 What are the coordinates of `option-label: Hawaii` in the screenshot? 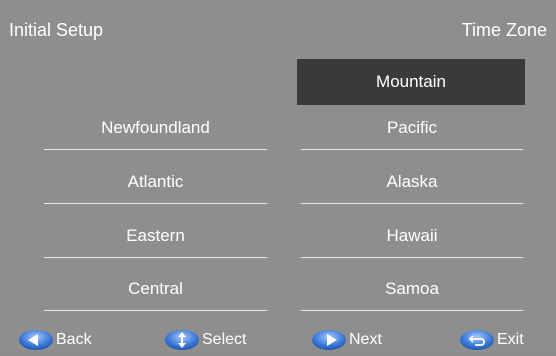 It's located at (412, 235).